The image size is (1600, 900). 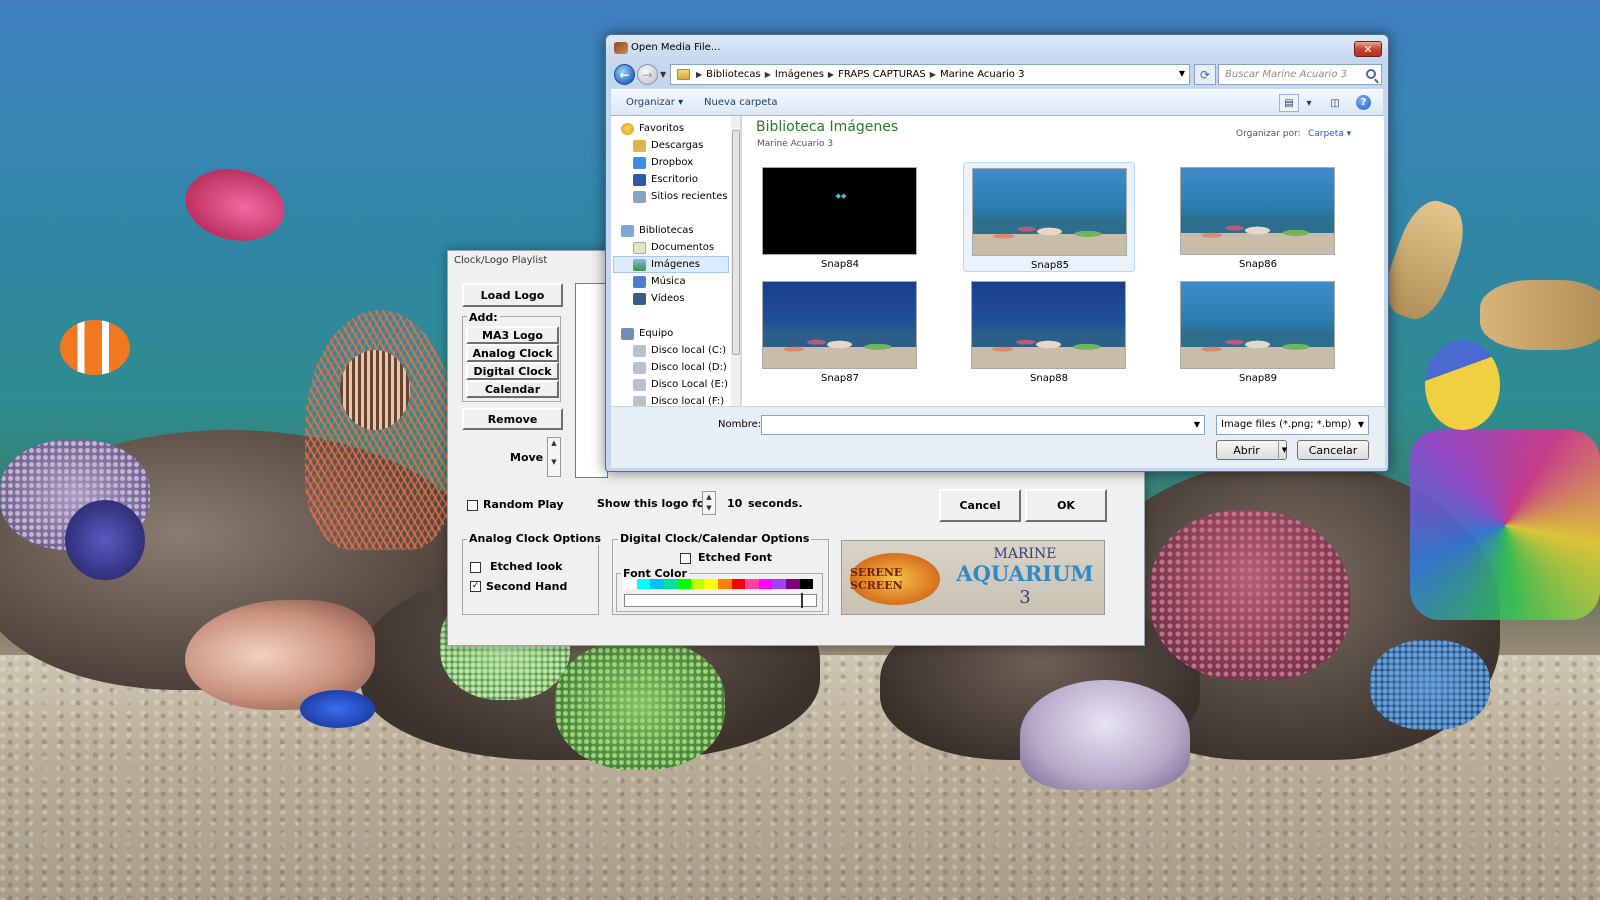 What do you see at coordinates (840, 264) in the screenshot?
I see `file-name: Snap84` at bounding box center [840, 264].